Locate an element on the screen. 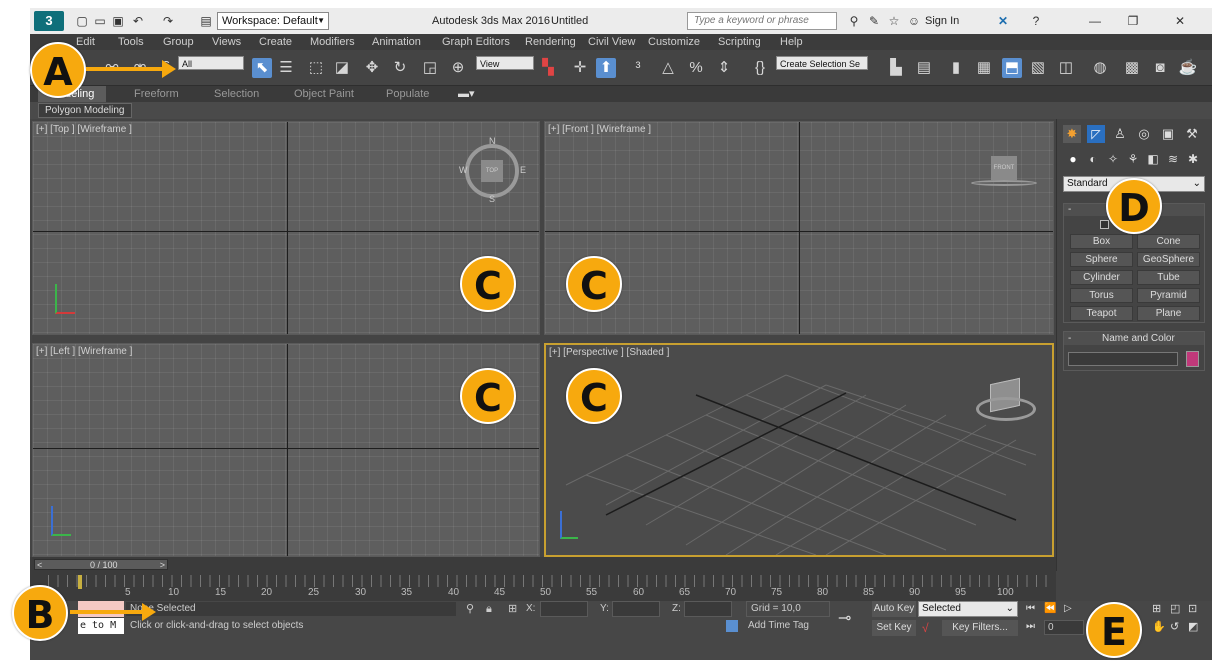 Image resolution: width=1214 pixels, height=661 pixels. key-mode-toggle-icon: ⏭ is located at coordinates (1033, 627).